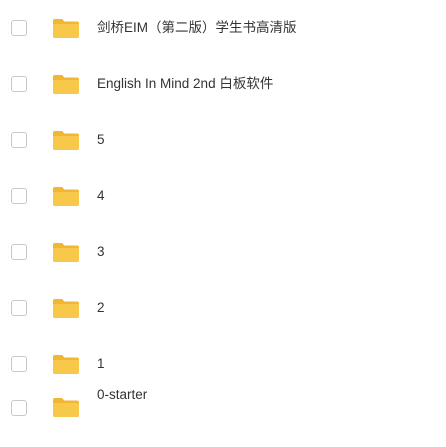 The width and height of the screenshot is (446, 447). Describe the element at coordinates (223, 412) in the screenshot. I see `list-item: 0-starter` at that location.